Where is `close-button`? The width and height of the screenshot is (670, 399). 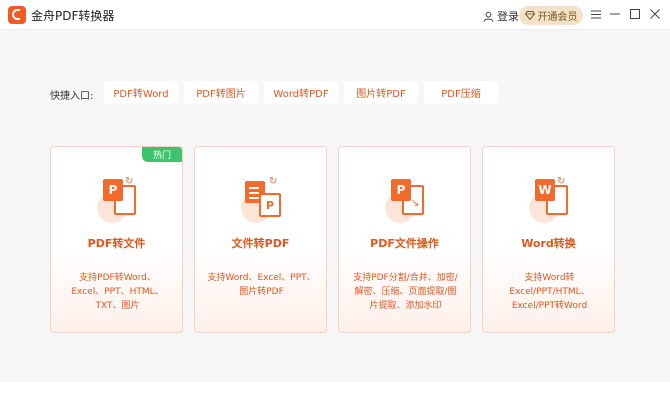 close-button is located at coordinates (655, 14).